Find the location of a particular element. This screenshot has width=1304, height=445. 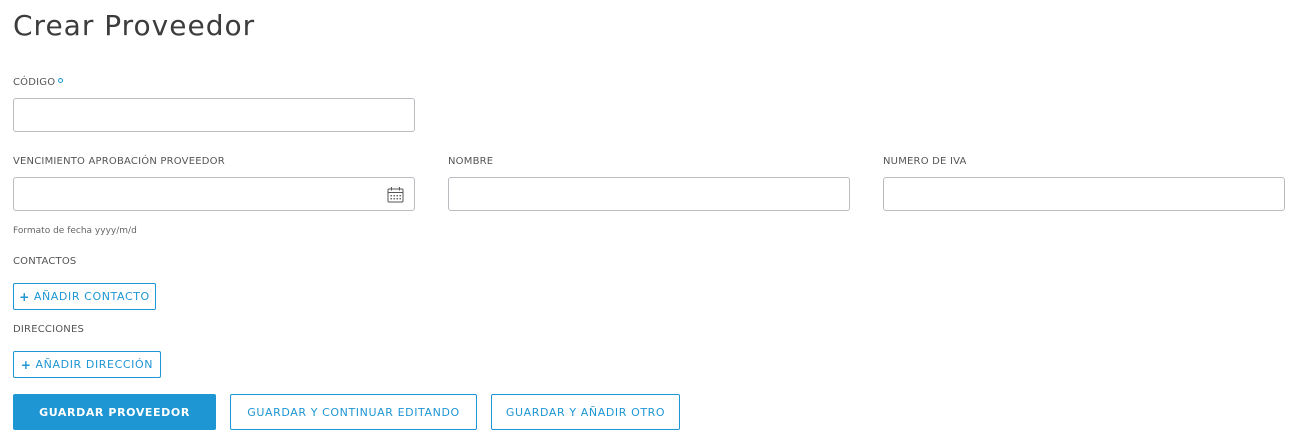

nombre-label: NOMBRE is located at coordinates (471, 161).